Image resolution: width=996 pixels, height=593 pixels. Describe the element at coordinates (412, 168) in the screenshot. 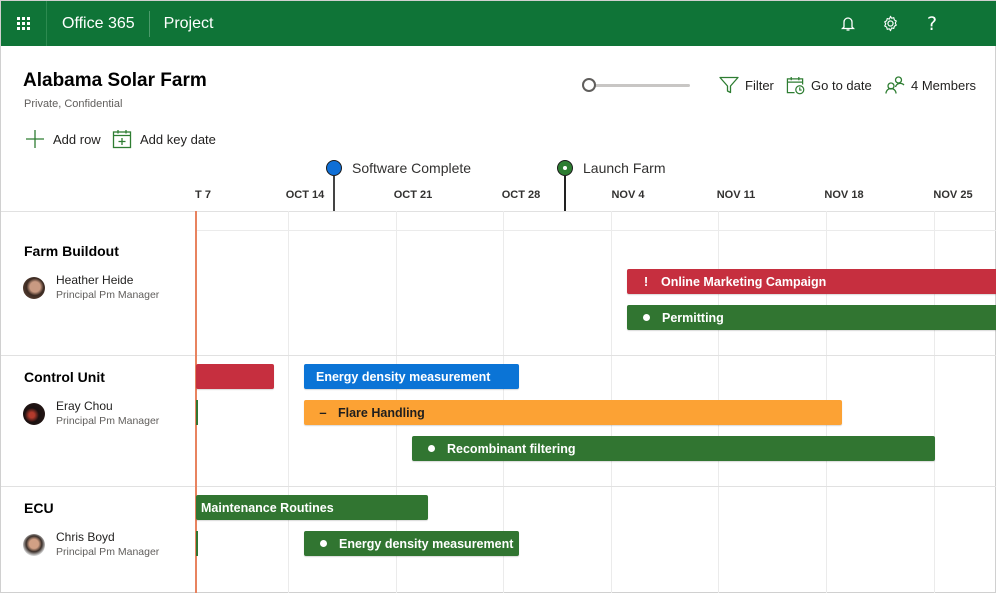

I see `milestone-label: Software Complete` at that location.